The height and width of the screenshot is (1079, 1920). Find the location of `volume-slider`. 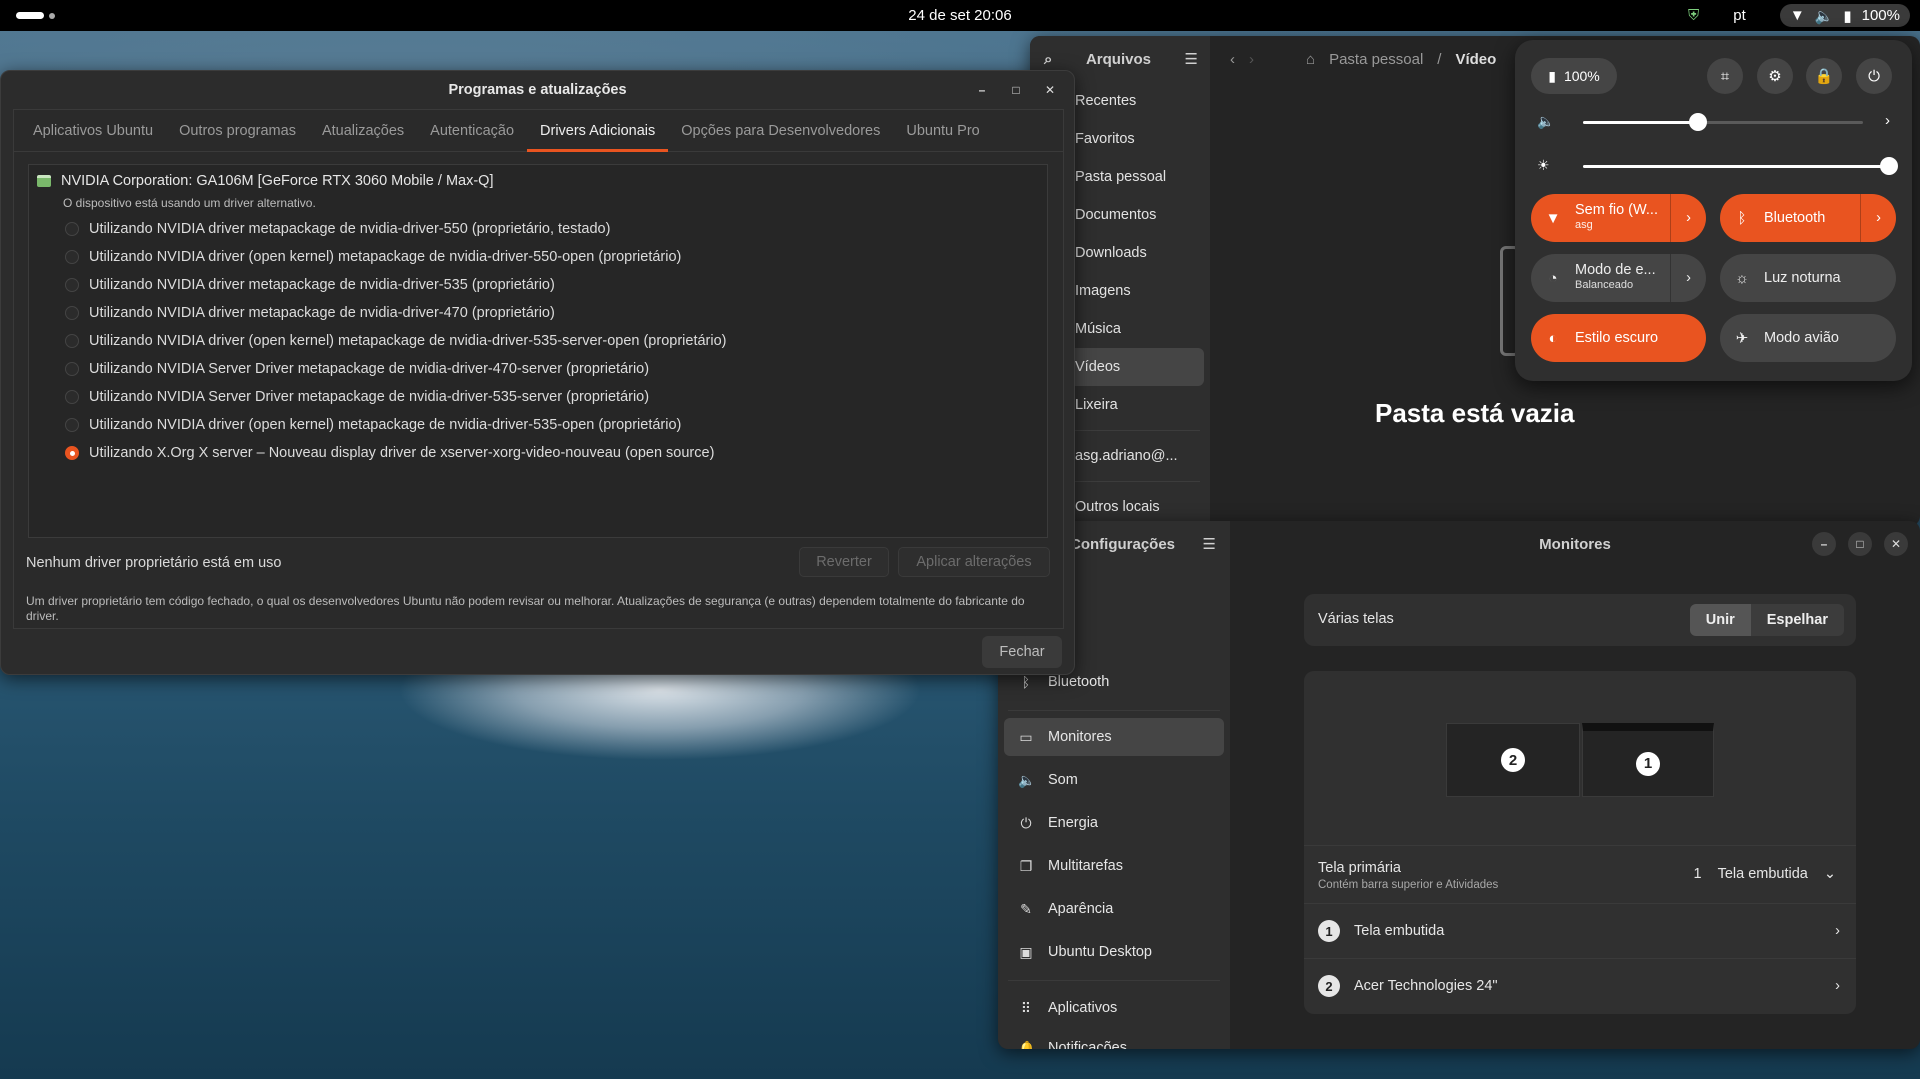

volume-slider is located at coordinates (1723, 122).